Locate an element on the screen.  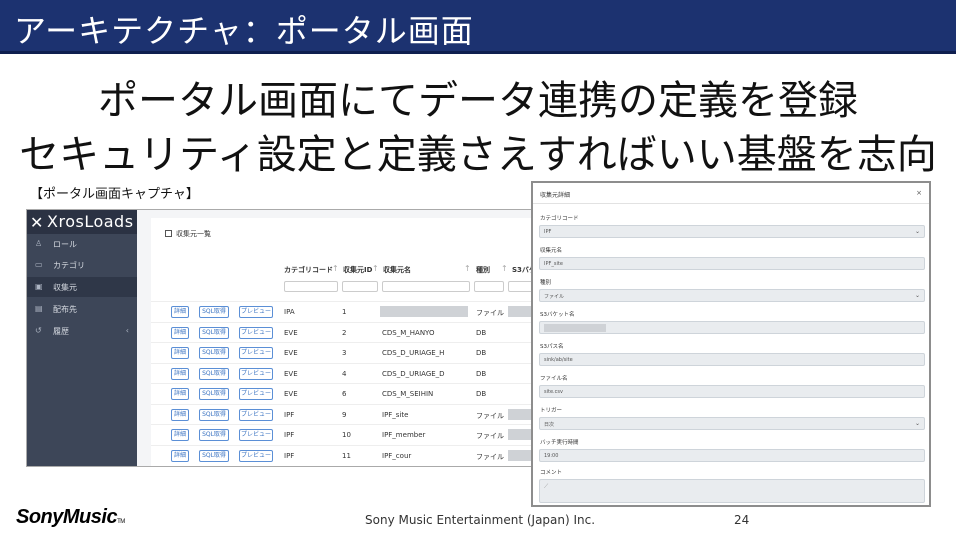
table-row: 詳細 SQL取得 プレビュー IPF 9 IPF_site ファイル is located at coordinates (349, 414).